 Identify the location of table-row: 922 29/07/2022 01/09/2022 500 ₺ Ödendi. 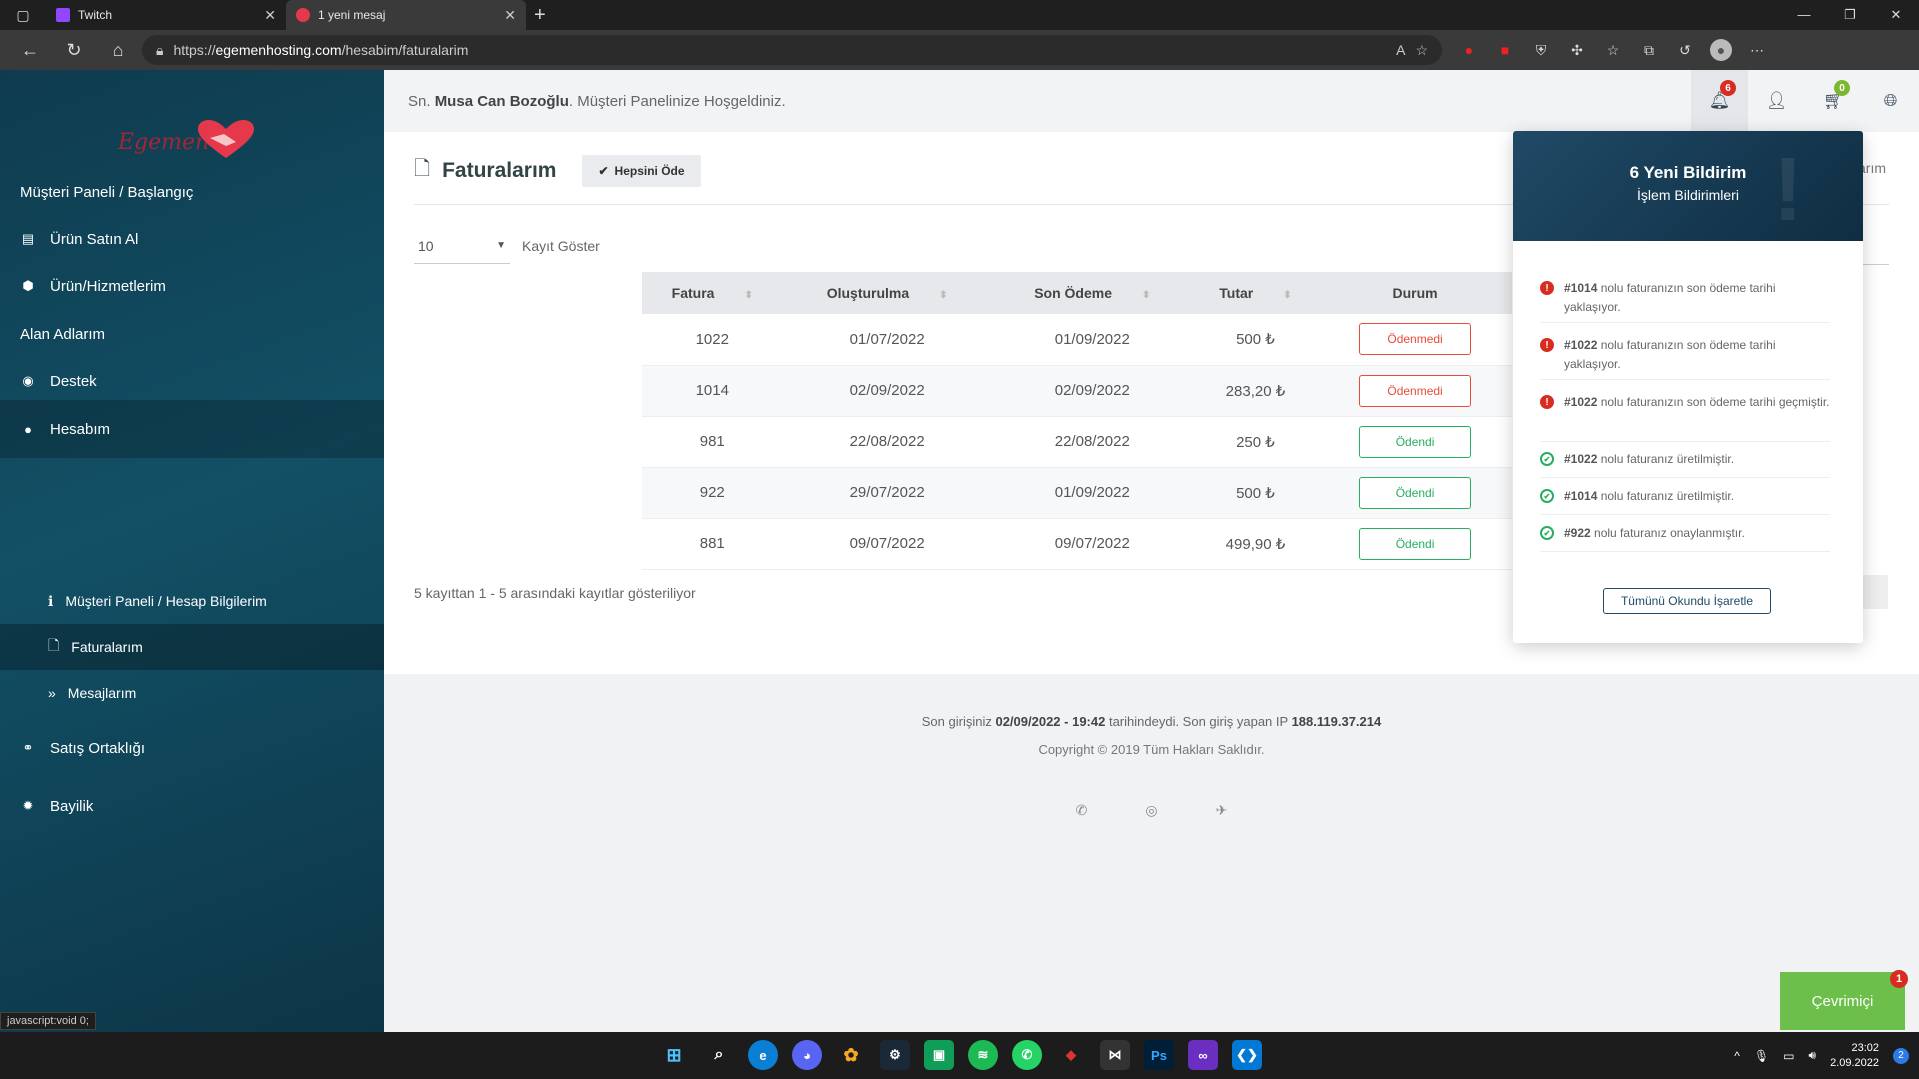
(1077, 493).